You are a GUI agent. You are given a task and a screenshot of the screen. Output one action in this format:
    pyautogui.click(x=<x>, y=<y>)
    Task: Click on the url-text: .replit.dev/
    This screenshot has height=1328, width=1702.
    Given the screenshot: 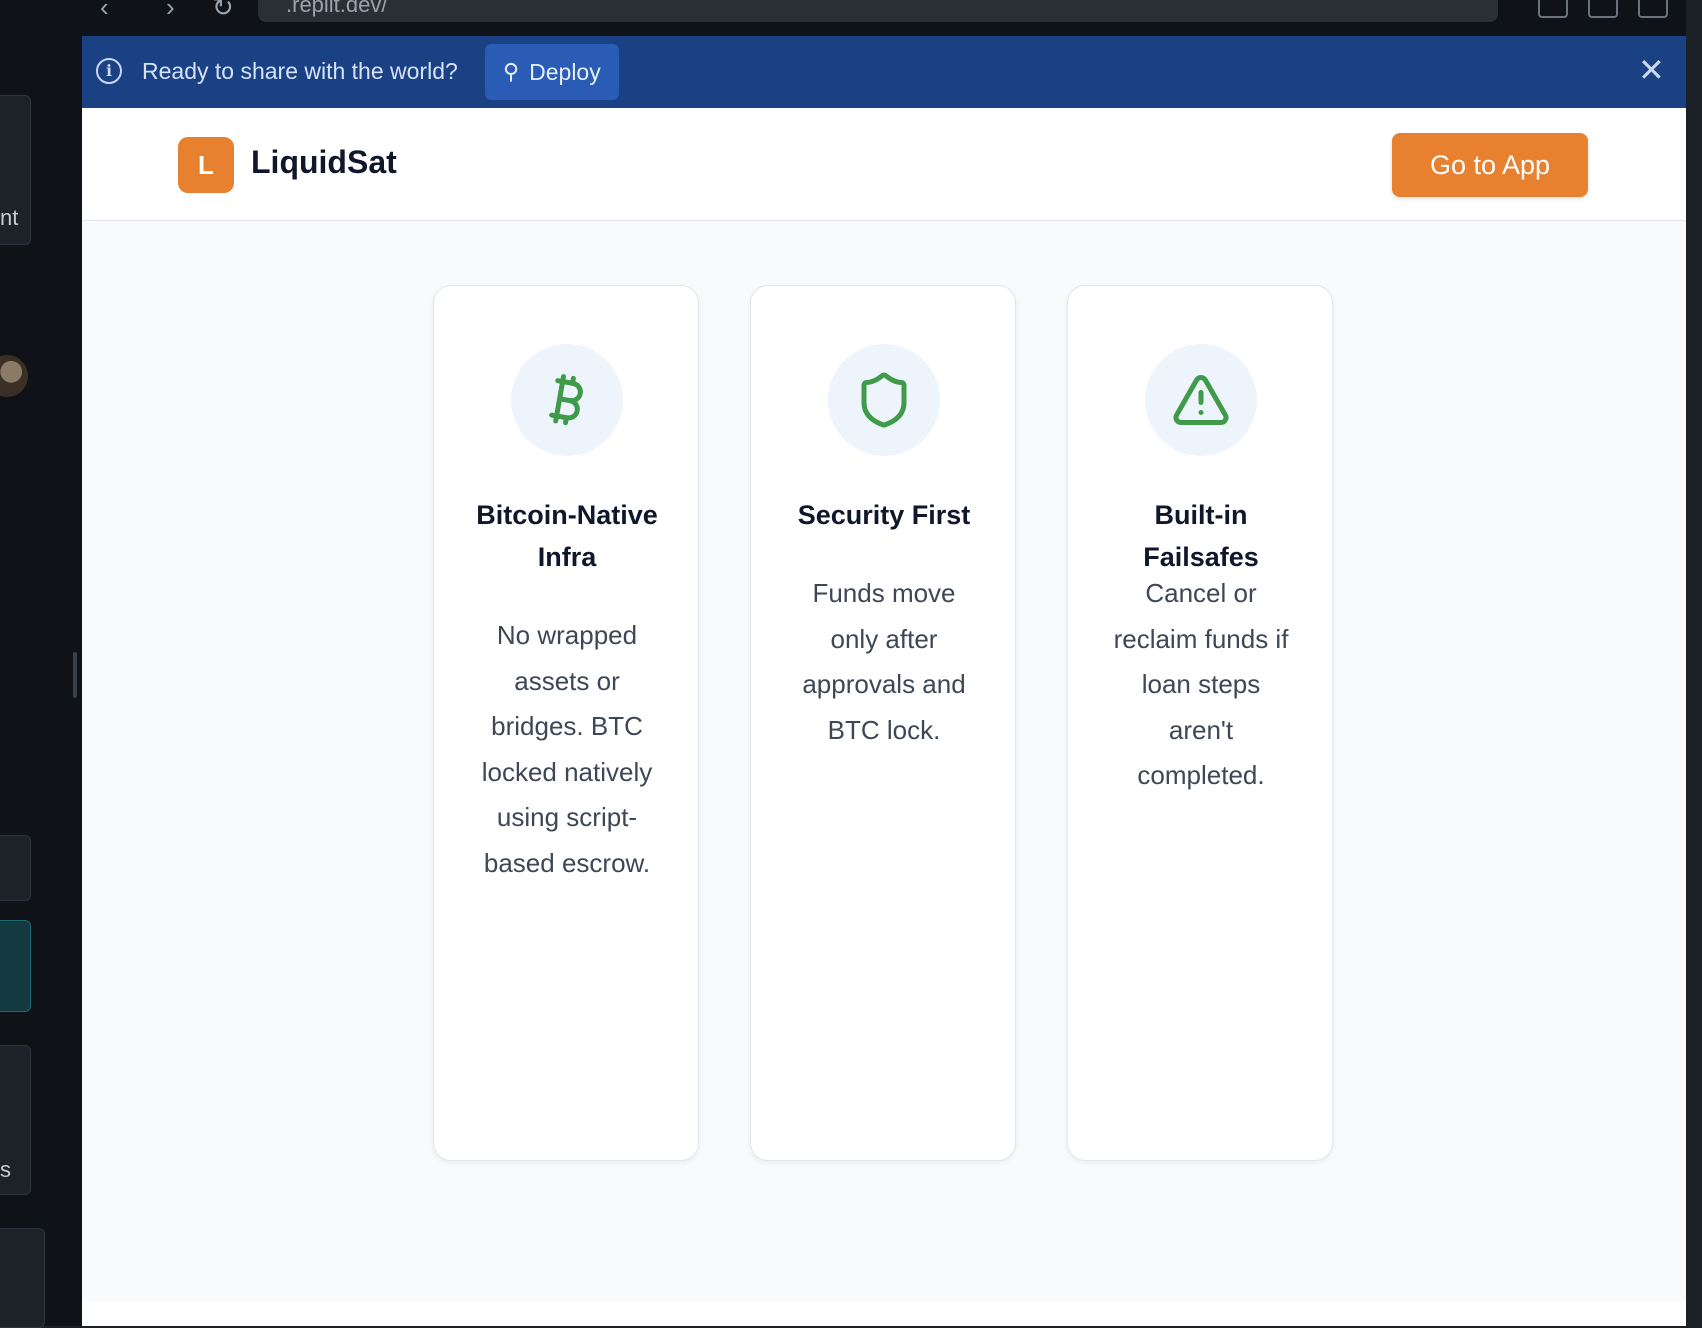 What is the action you would take?
    pyautogui.click(x=337, y=8)
    